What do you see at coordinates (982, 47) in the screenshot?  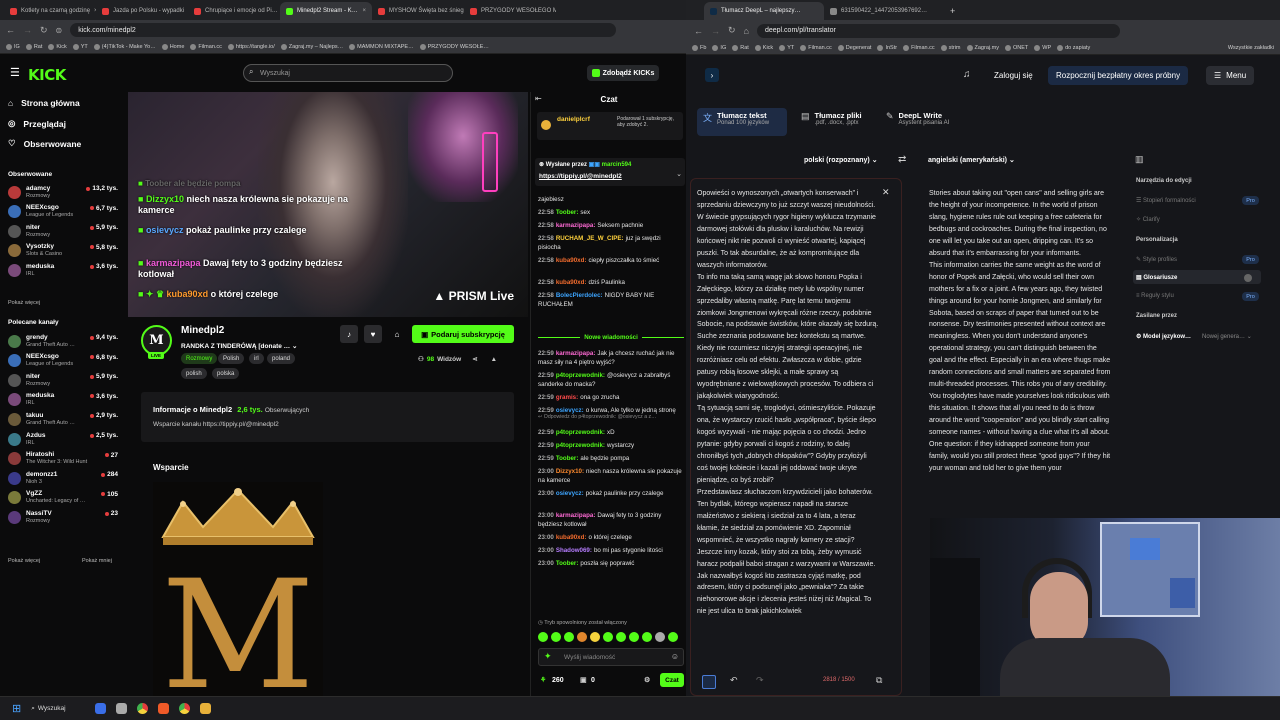 I see `bookmark-item: Zagraj.my` at bounding box center [982, 47].